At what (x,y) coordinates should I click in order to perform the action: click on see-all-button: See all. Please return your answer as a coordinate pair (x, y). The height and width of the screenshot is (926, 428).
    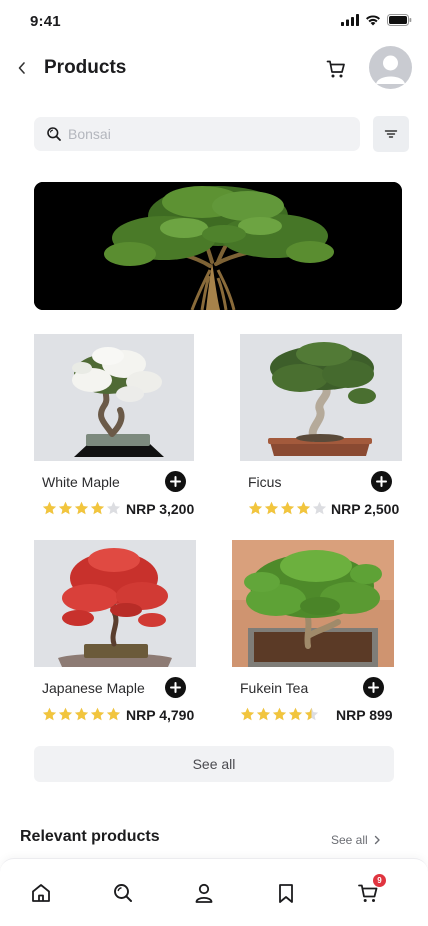
    Looking at the image, I should click on (214, 764).